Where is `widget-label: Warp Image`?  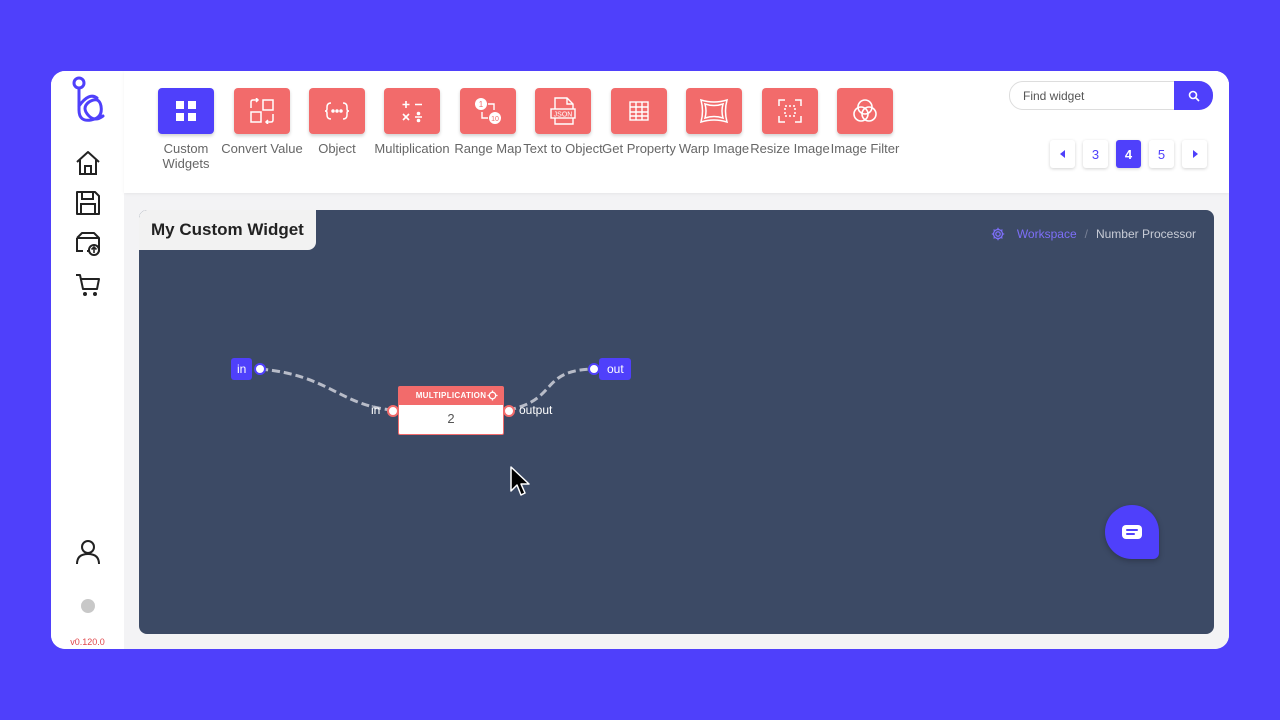 widget-label: Warp Image is located at coordinates (714, 148).